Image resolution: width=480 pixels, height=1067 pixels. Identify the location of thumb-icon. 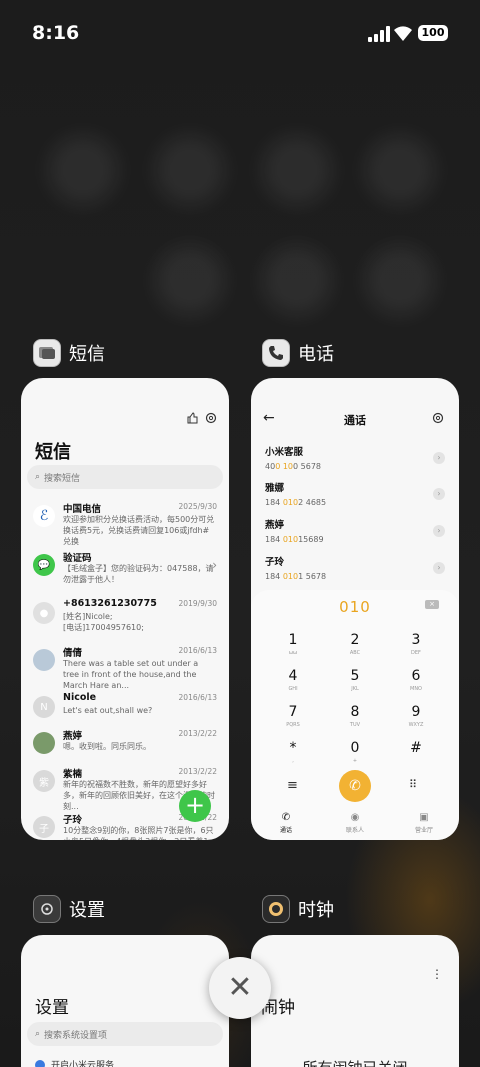
(192, 418).